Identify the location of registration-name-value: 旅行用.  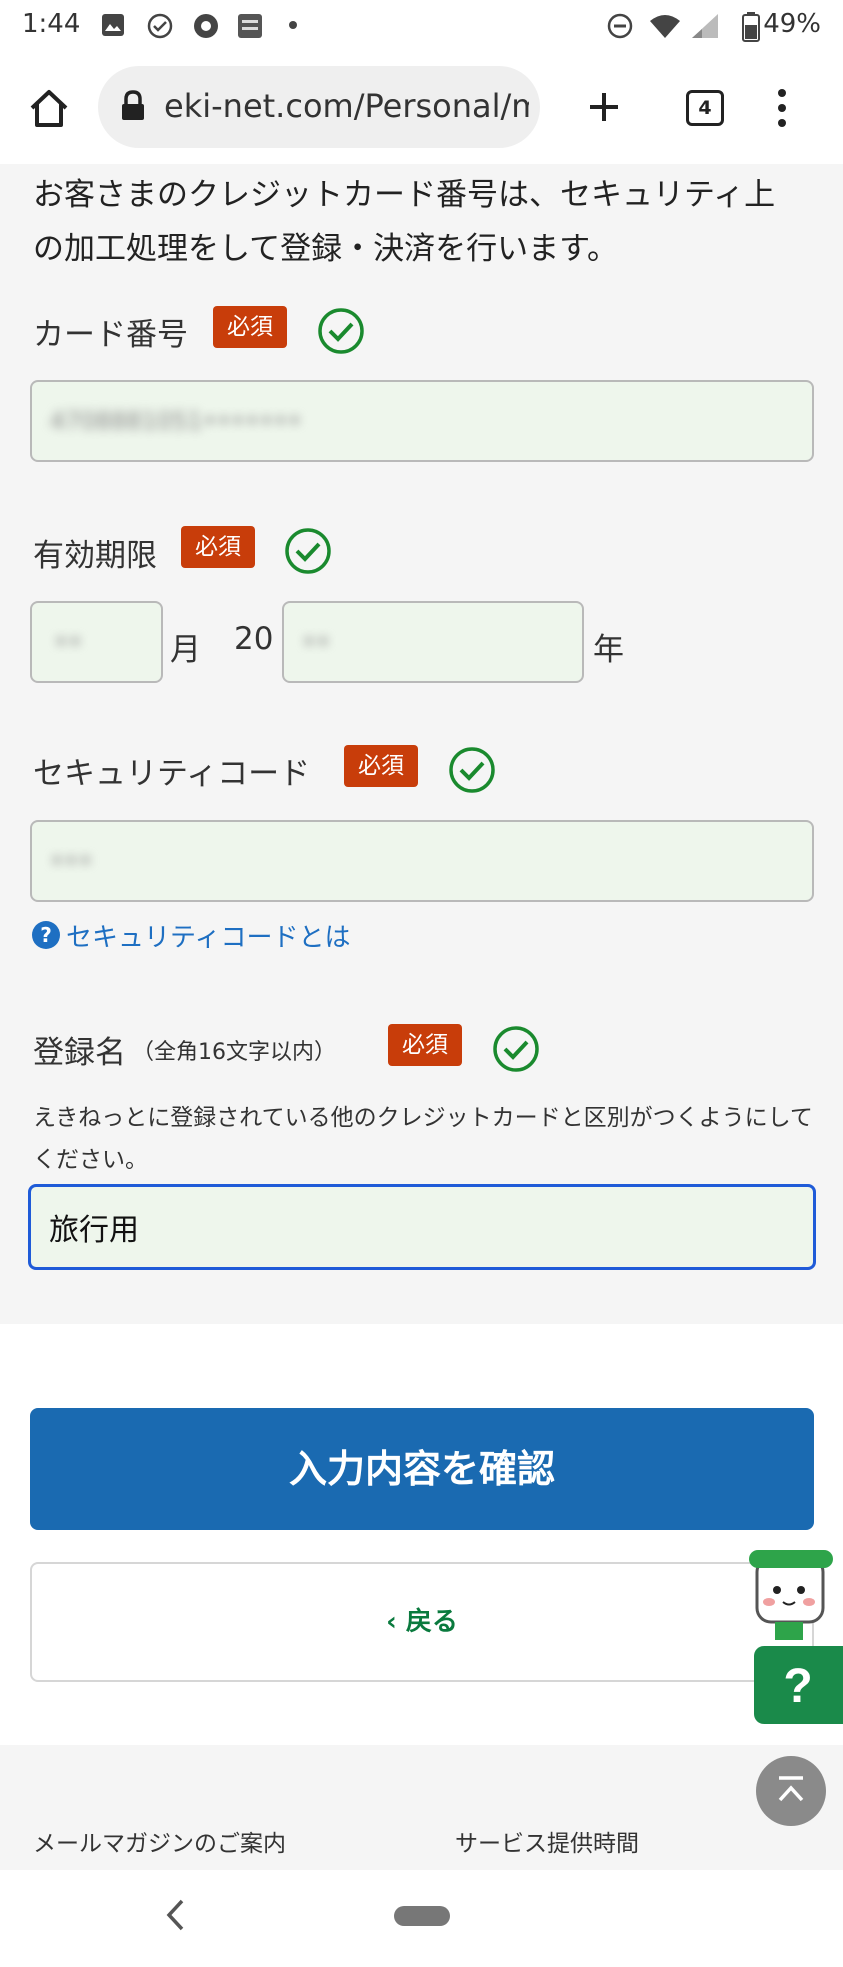
(94, 1230).